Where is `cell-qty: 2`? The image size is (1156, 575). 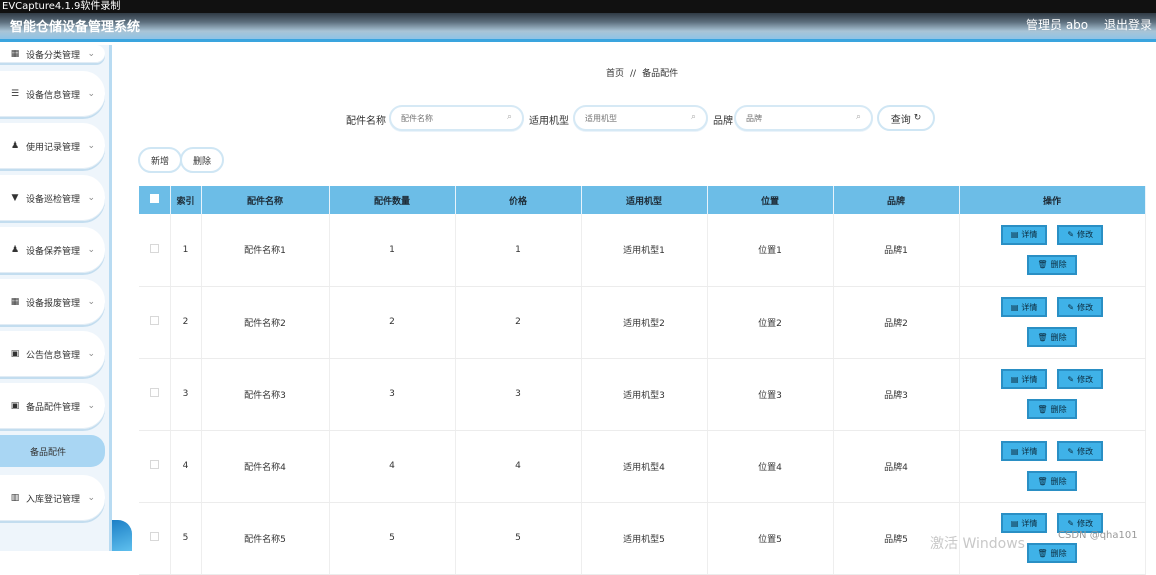 cell-qty: 2 is located at coordinates (392, 322).